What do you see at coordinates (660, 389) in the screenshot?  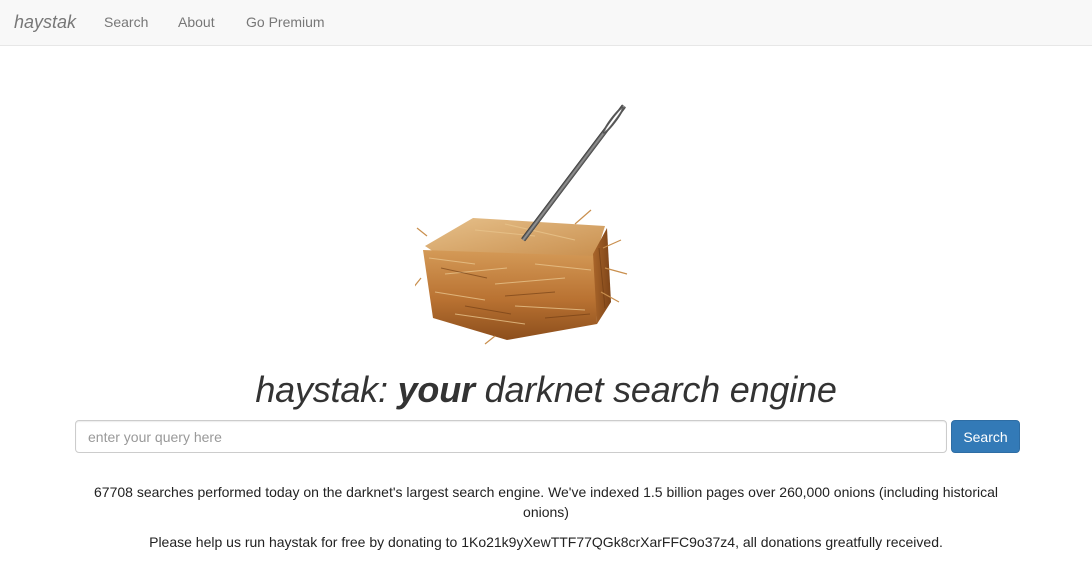 I see `headline-tagline: darknet search engine` at bounding box center [660, 389].